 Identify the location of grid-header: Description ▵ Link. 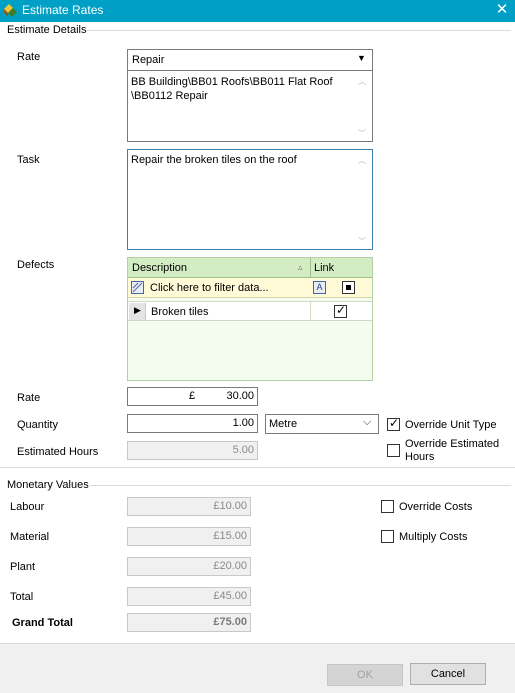
(250, 268).